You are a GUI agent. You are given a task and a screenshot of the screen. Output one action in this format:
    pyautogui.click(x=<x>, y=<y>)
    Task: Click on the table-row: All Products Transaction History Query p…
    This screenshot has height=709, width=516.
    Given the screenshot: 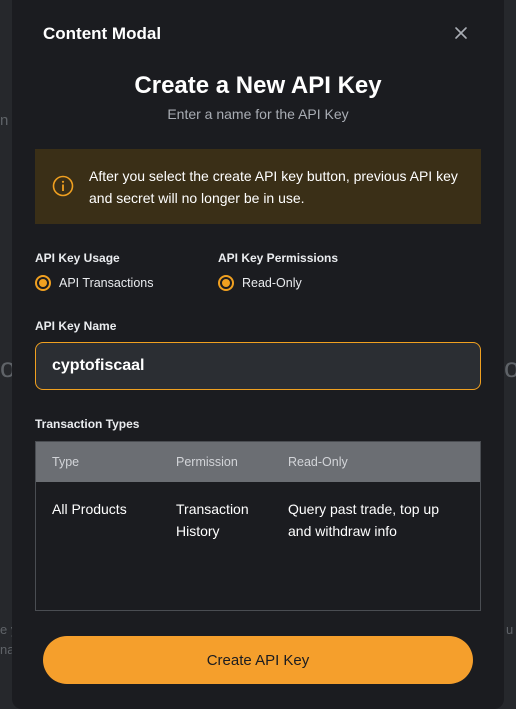 What is the action you would take?
    pyautogui.click(x=258, y=512)
    